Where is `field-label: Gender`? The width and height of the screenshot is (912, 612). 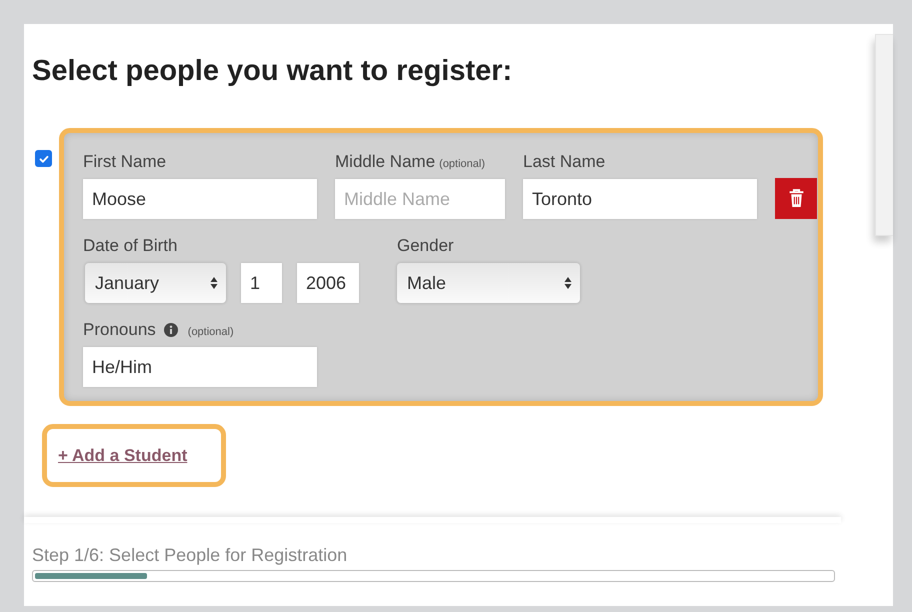
field-label: Gender is located at coordinates (426, 246).